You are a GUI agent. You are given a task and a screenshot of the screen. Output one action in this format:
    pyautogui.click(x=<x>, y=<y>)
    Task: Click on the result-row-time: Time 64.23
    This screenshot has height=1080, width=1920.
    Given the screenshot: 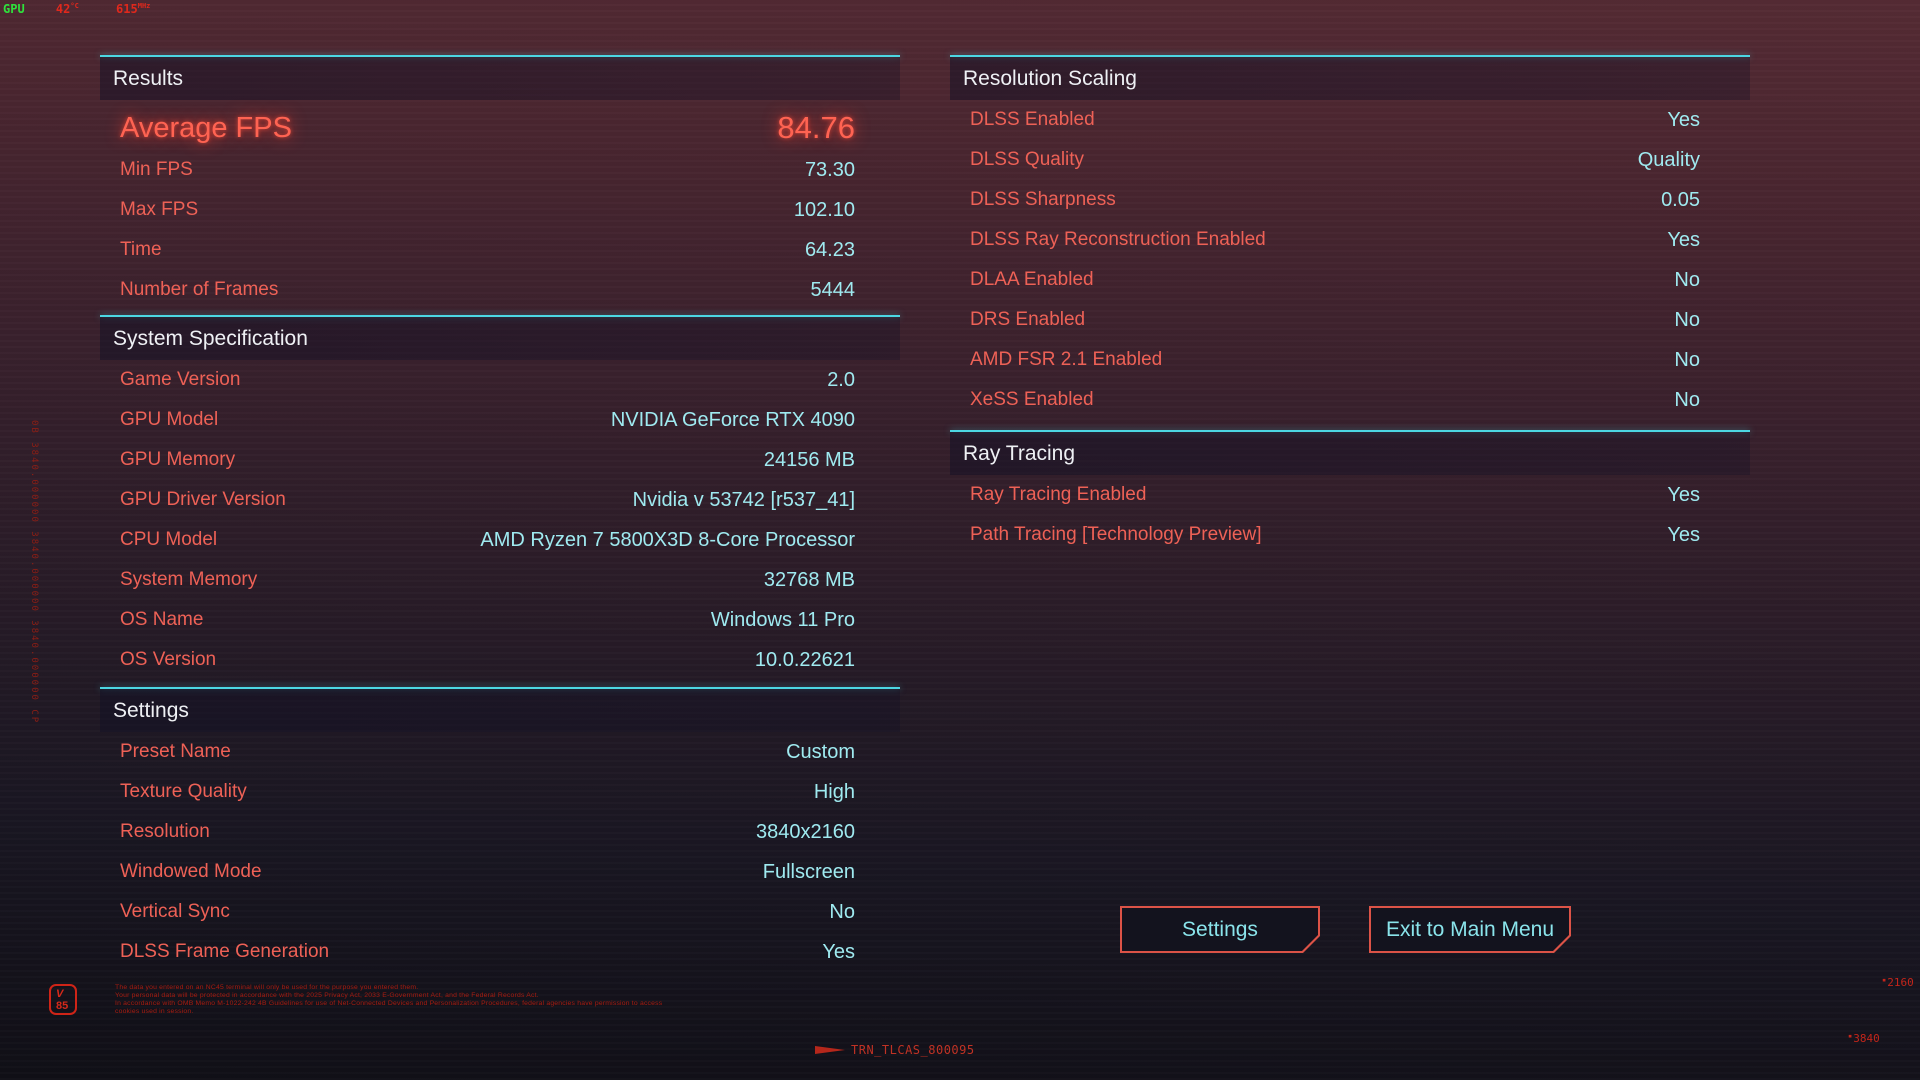 What is the action you would take?
    pyautogui.click(x=500, y=250)
    